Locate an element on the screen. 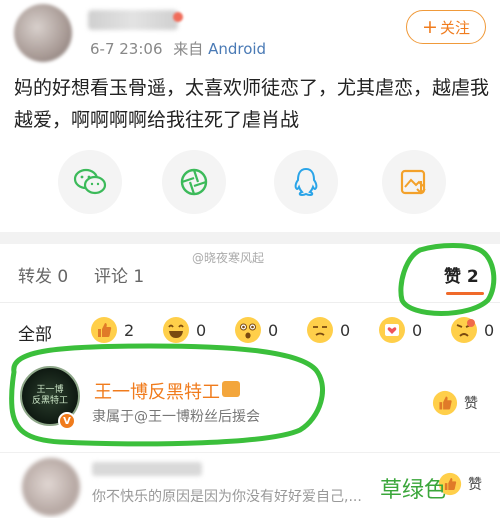 This screenshot has height=518, width=500. green-watermark: 草绿色 is located at coordinates (413, 490).